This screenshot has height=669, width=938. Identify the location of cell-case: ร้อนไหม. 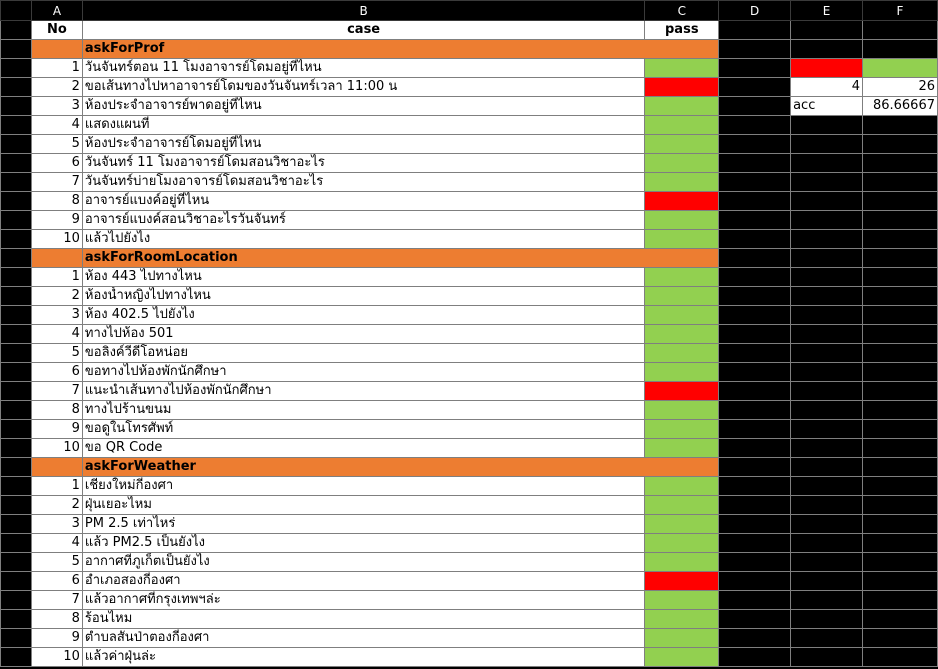
(363, 619).